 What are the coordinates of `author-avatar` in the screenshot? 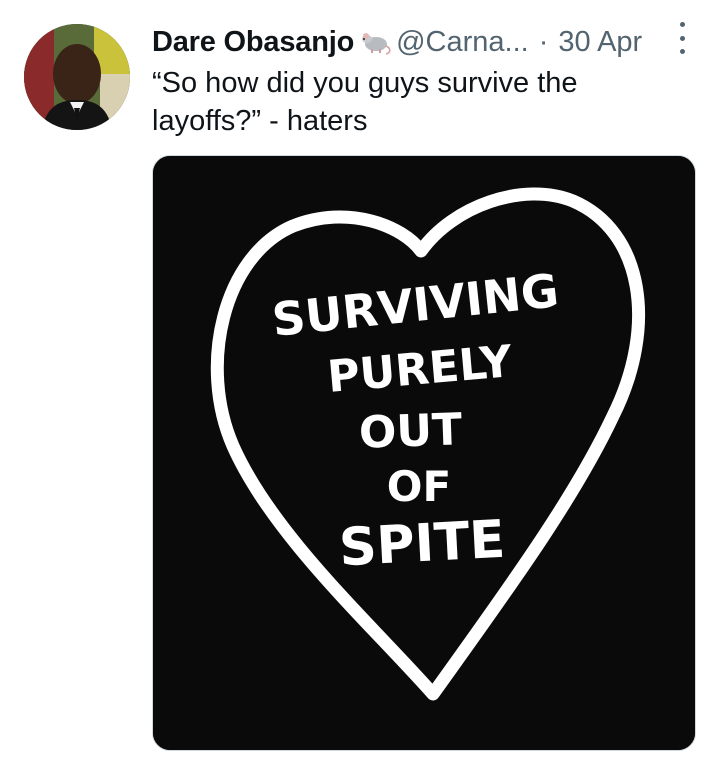 It's located at (77, 77).